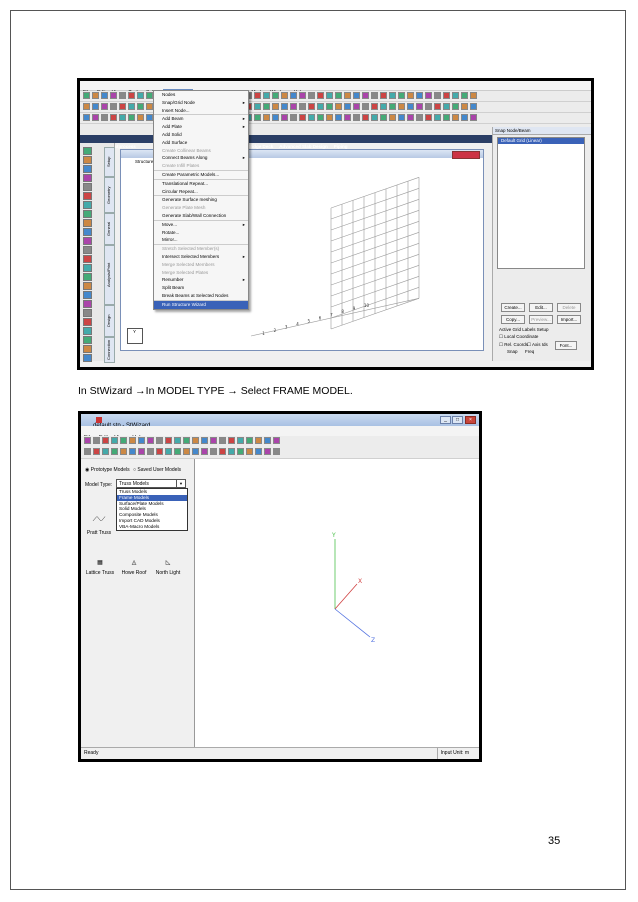 Image resolution: width=638 pixels, height=902 pixels. Describe the element at coordinates (201, 280) in the screenshot. I see `menu-item-renumber: Renumber ▸` at that location.